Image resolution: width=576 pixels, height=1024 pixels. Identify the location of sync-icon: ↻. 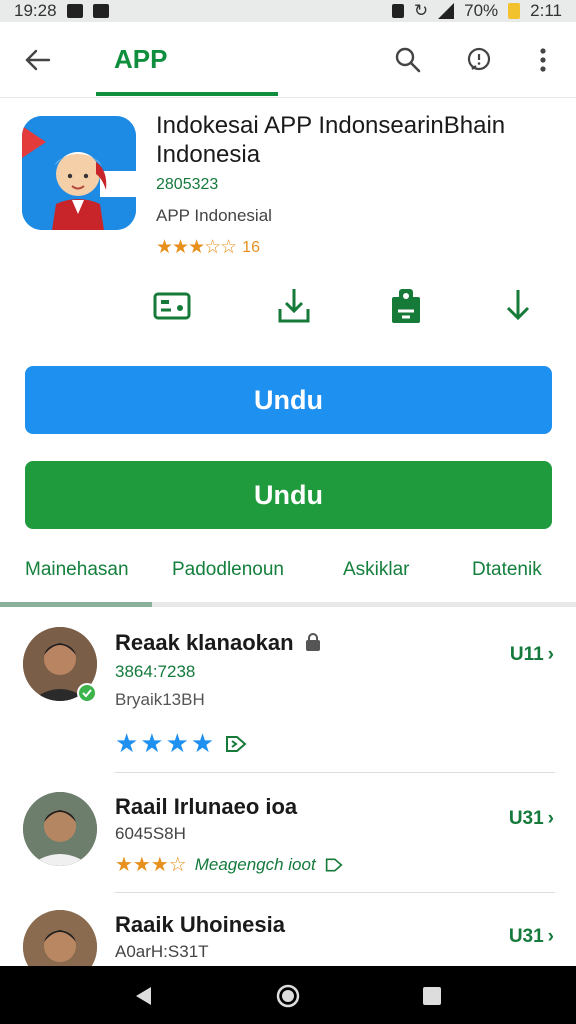
(421, 10).